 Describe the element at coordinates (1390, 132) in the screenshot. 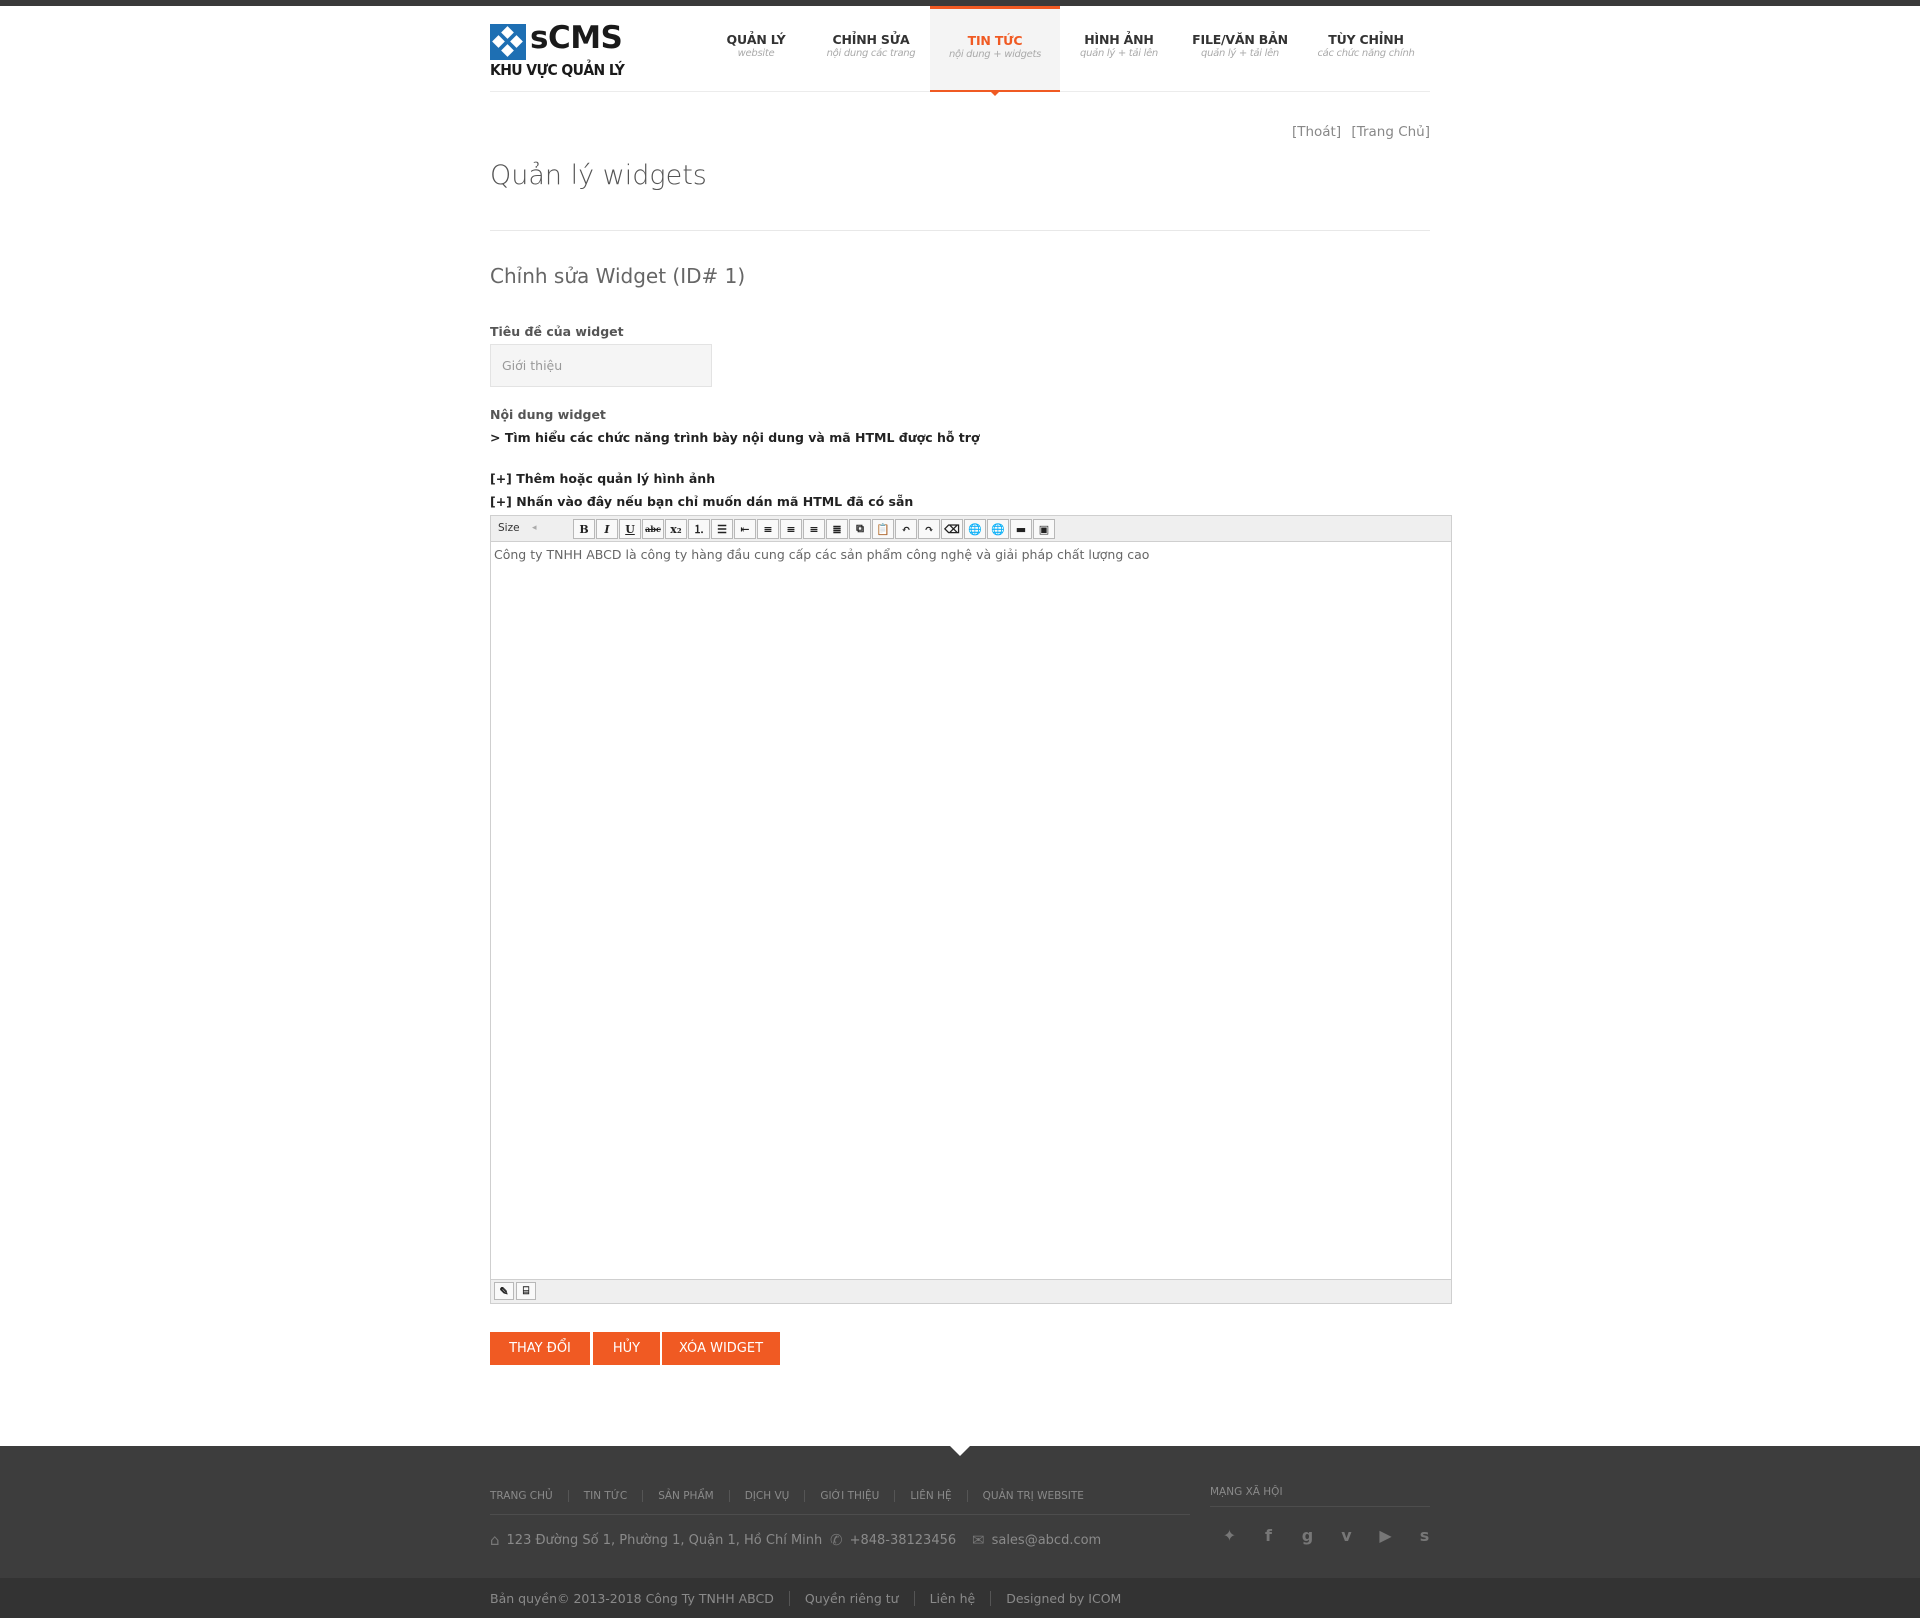

I see `home-link: [Trang Chủ]` at that location.